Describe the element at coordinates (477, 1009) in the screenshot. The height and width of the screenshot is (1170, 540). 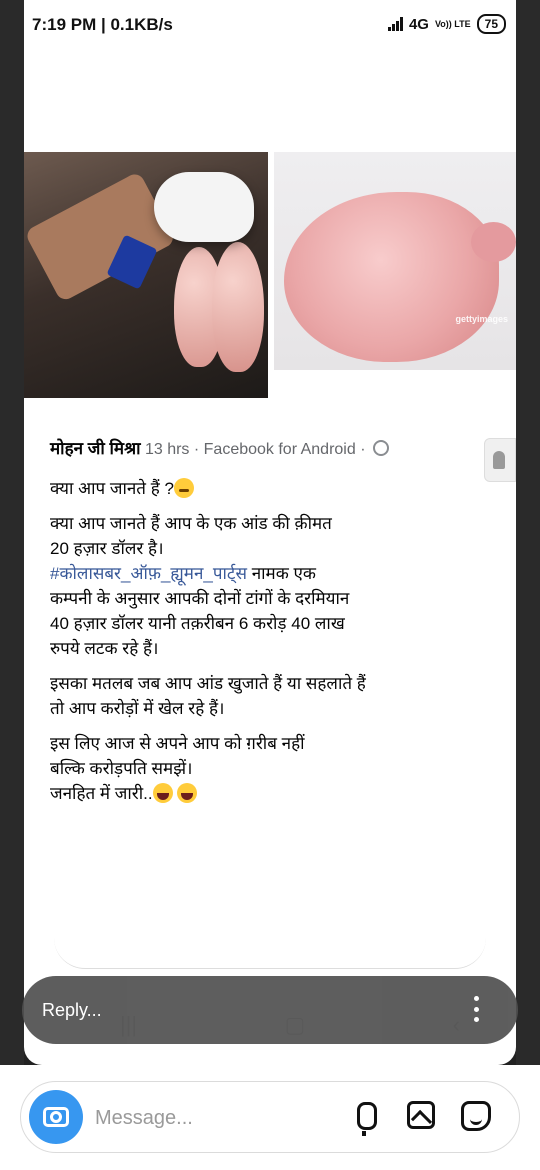
I see `more-options-icon` at that location.